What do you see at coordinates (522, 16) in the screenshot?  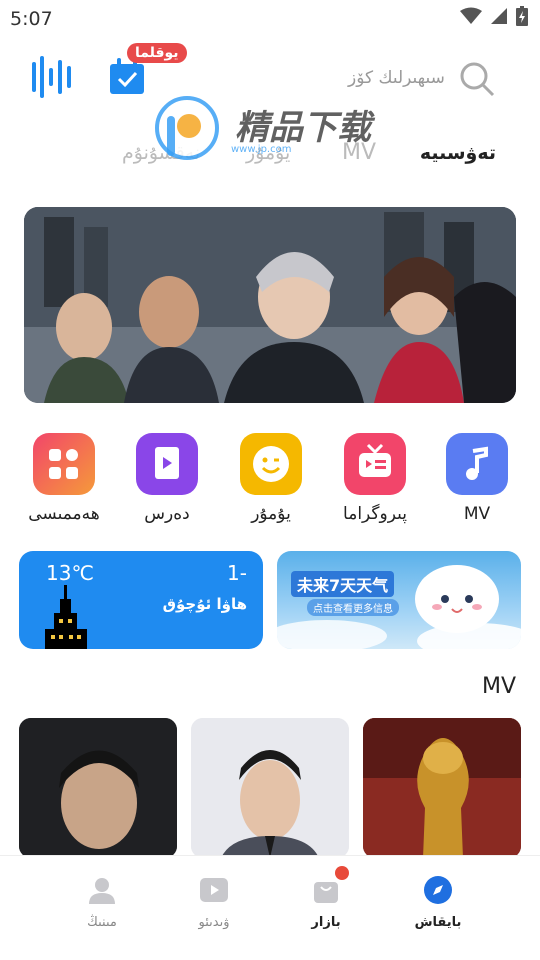 I see `battery-icon` at bounding box center [522, 16].